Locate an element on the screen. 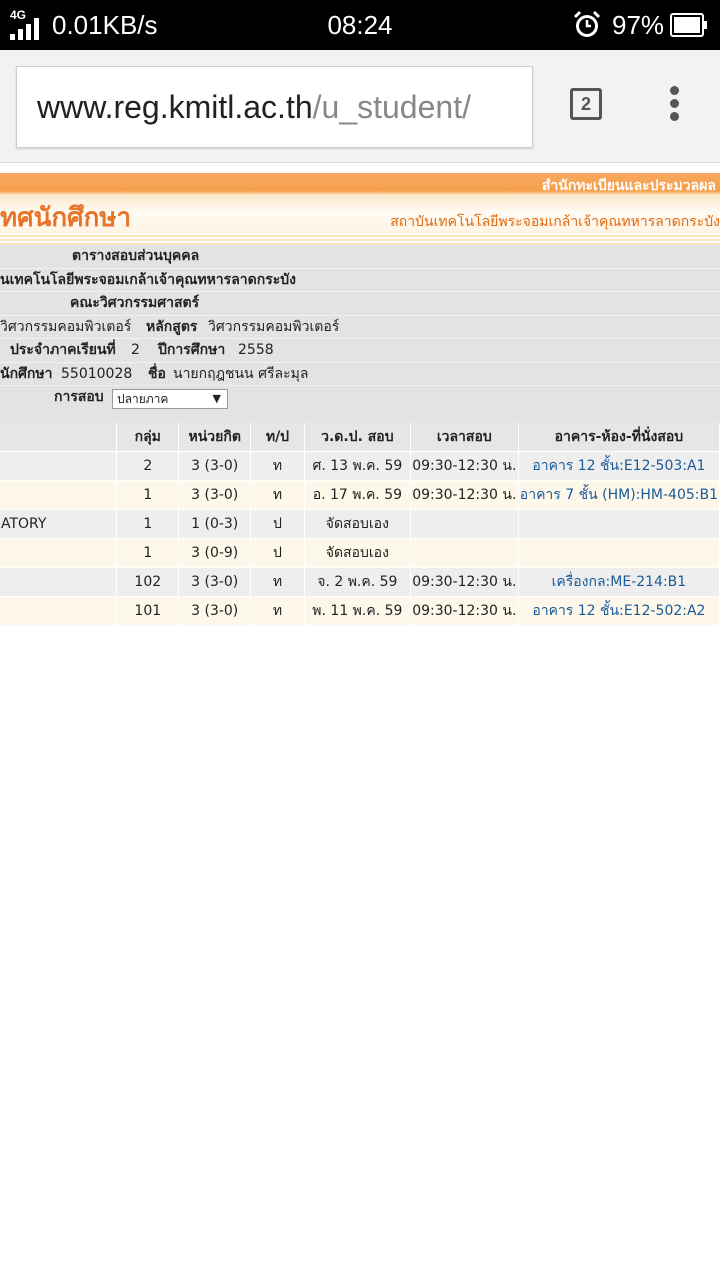 Image resolution: width=720 pixels, height=1280 pixels. battery-percent: 97% is located at coordinates (638, 25).